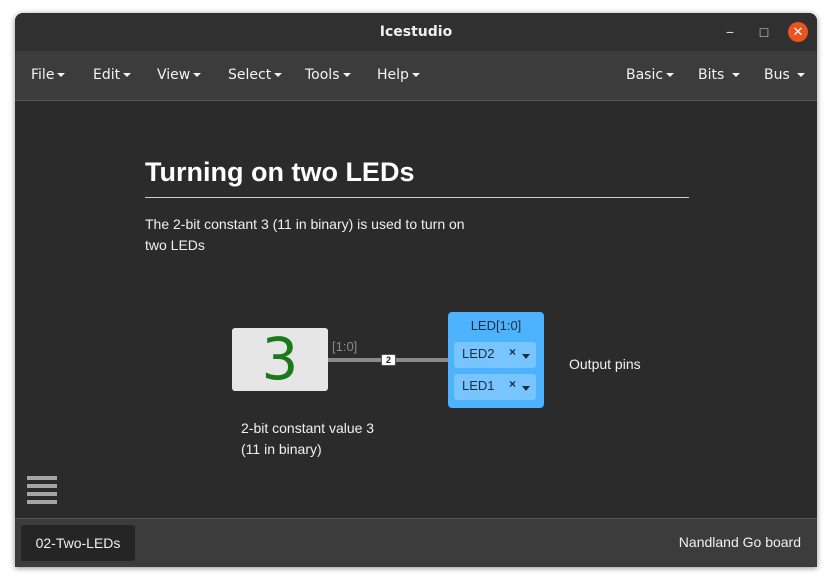 This screenshot has width=831, height=584. I want to click on menu-basic: Basic, so click(650, 75).